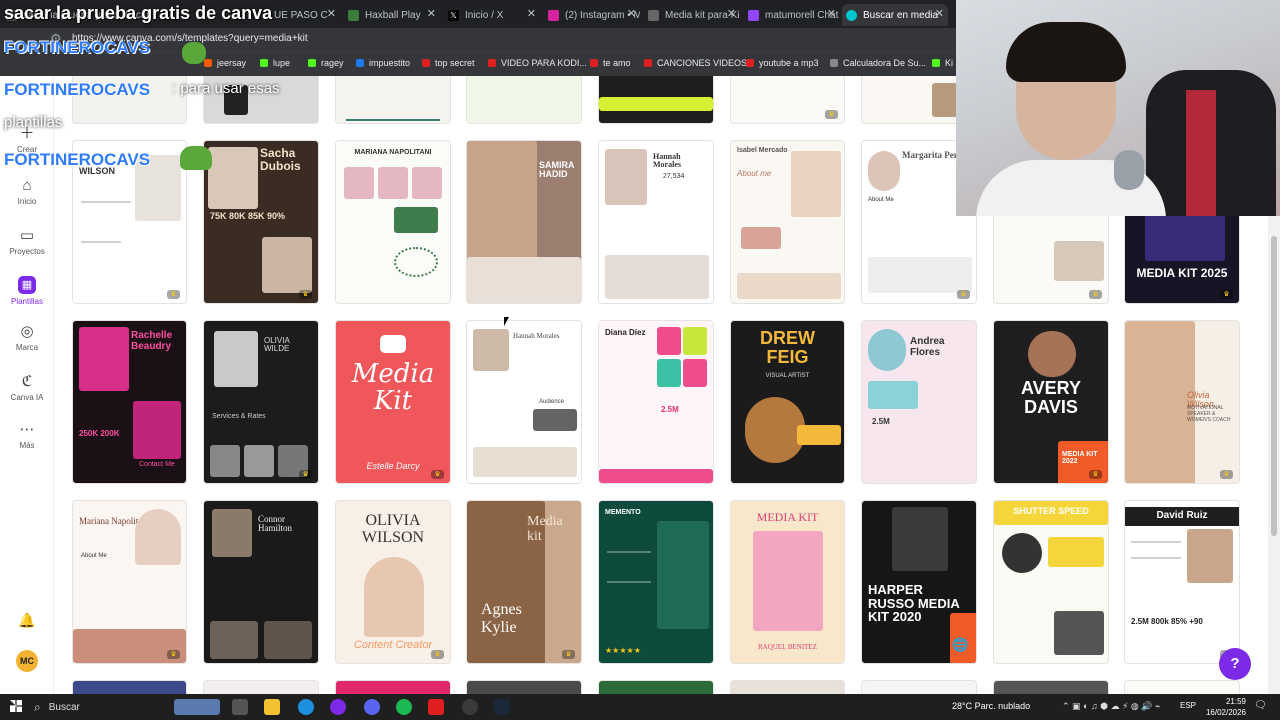 The width and height of the screenshot is (1280, 720). What do you see at coordinates (1051, 582) in the screenshot?
I see `template-card: SHUTTER SPEED` at bounding box center [1051, 582].